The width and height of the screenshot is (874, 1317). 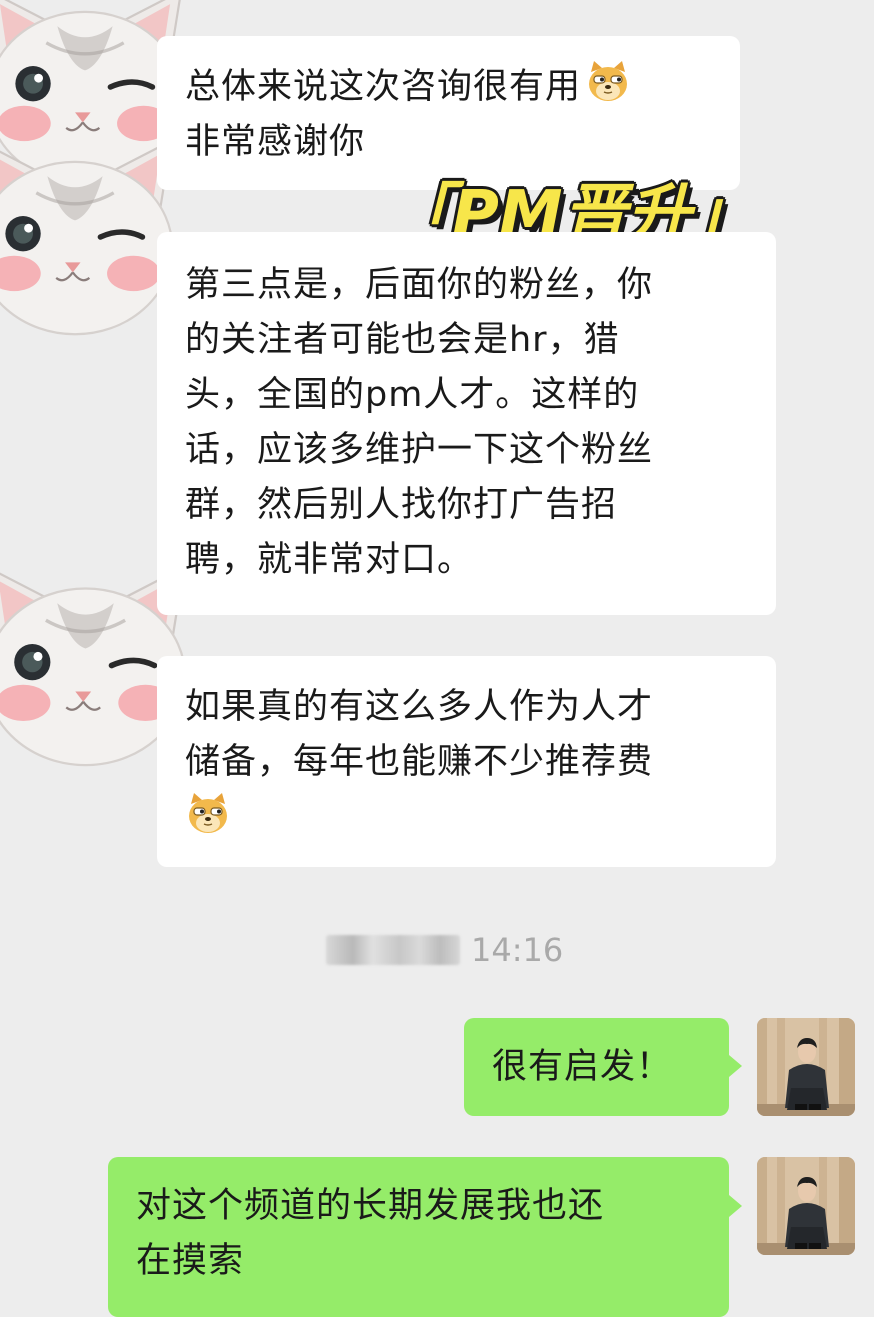 I want to click on message-line: 话，应该多维护一下这个粉丝, so click(x=419, y=450).